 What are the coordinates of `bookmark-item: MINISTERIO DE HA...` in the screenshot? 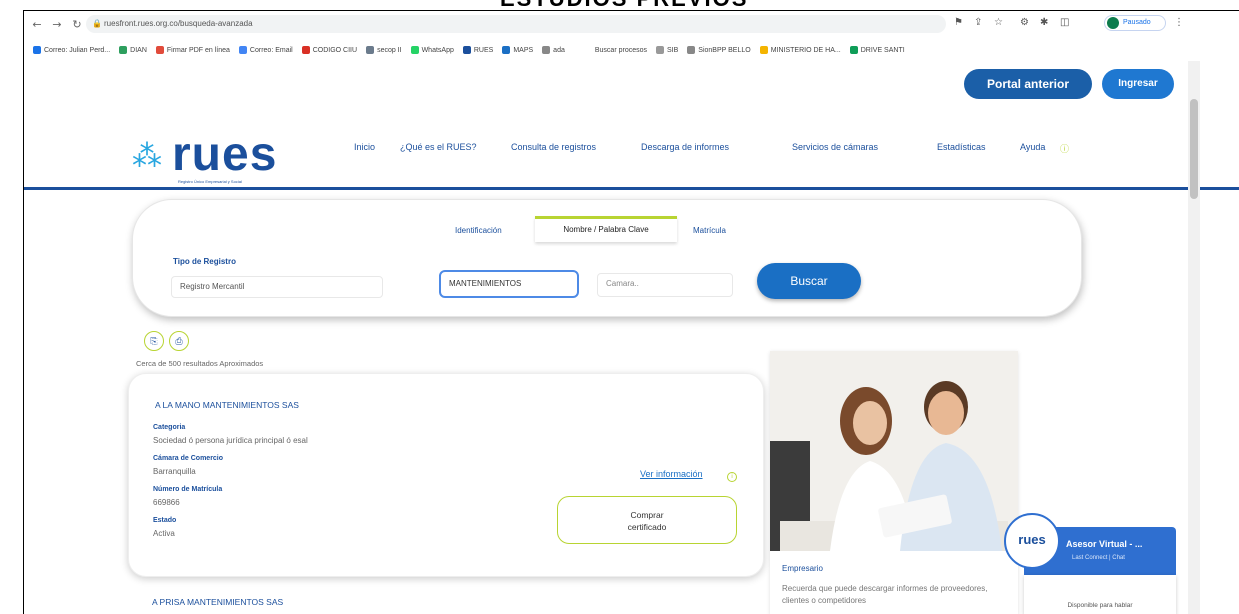 It's located at (800, 50).